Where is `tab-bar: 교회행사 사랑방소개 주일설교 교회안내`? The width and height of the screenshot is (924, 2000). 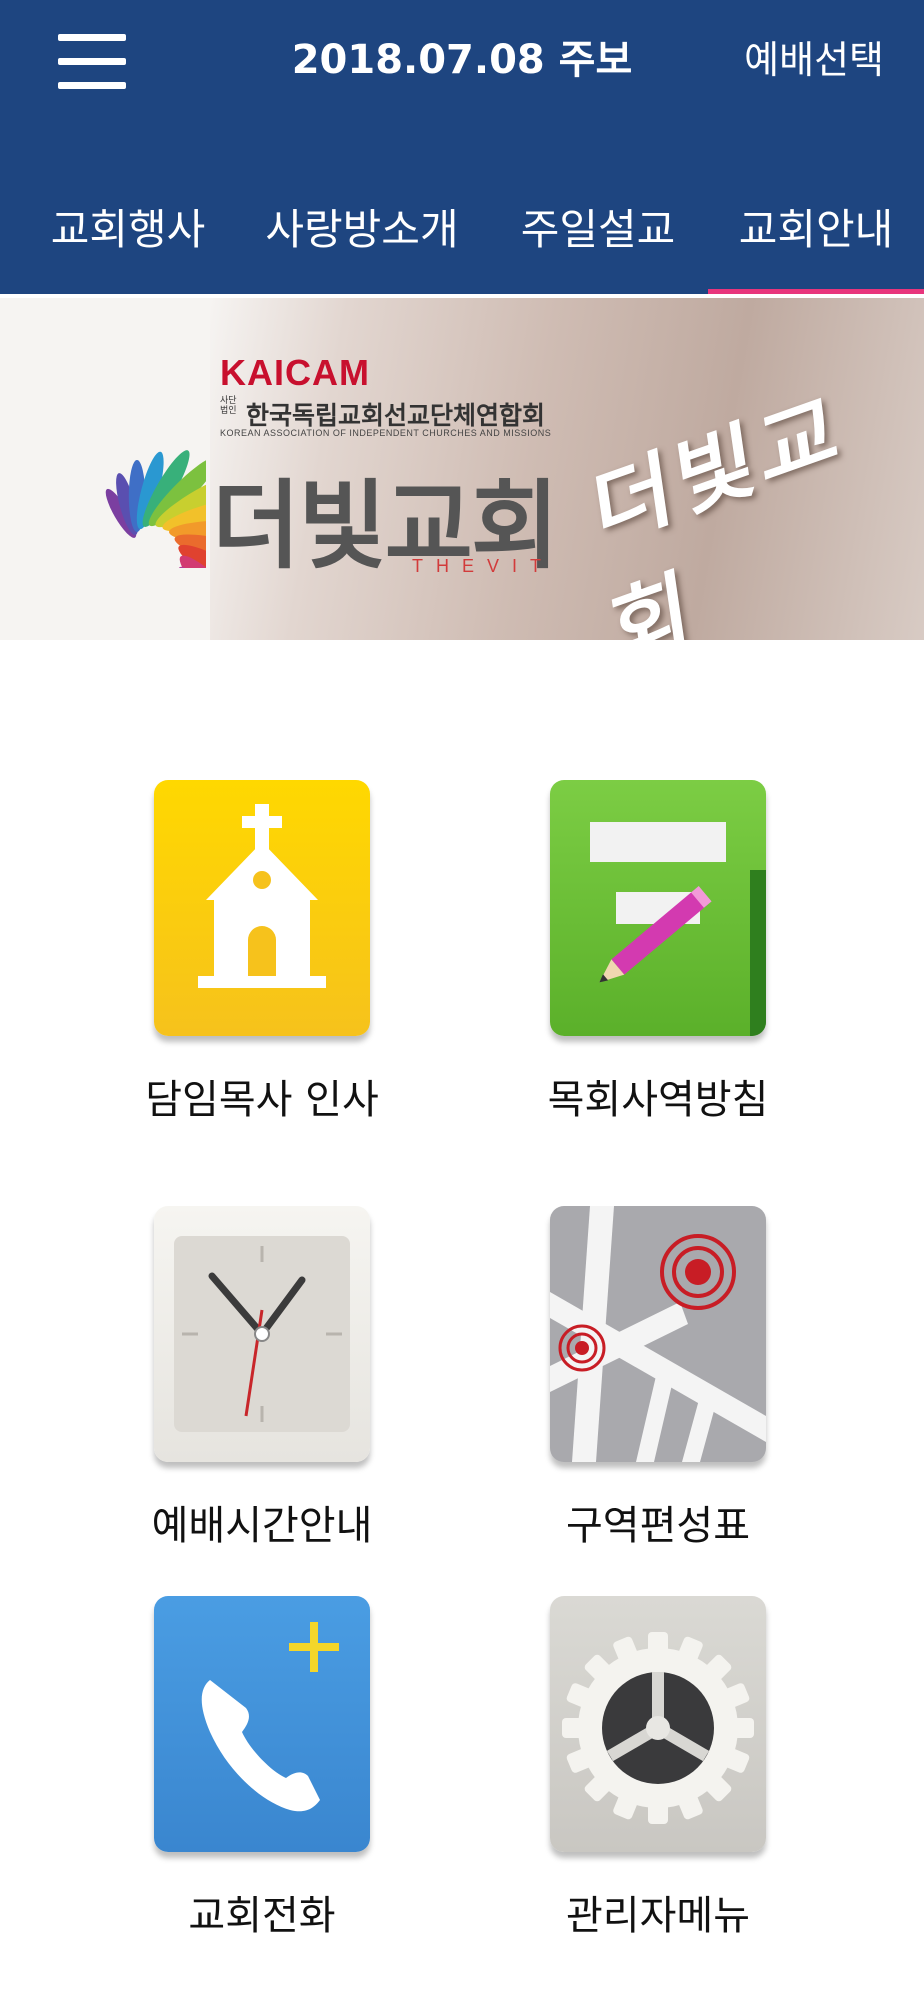
tab-bar: 교회행사 사랑방소개 주일설교 교회안내 is located at coordinates (462, 231).